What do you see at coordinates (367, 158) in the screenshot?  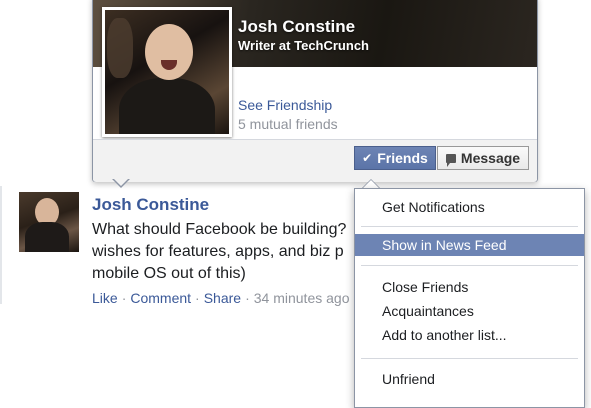 I see `check-icon: ✔` at bounding box center [367, 158].